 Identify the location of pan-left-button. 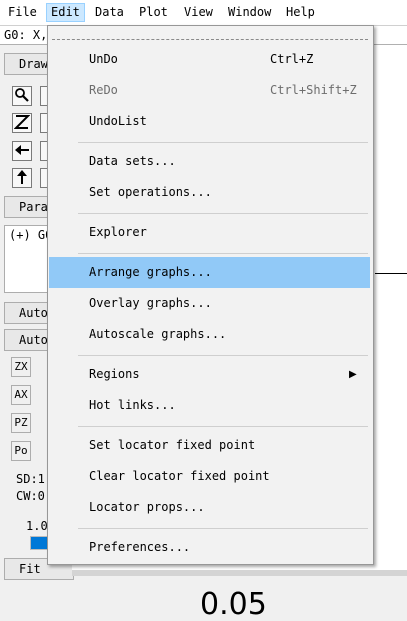
(22, 151).